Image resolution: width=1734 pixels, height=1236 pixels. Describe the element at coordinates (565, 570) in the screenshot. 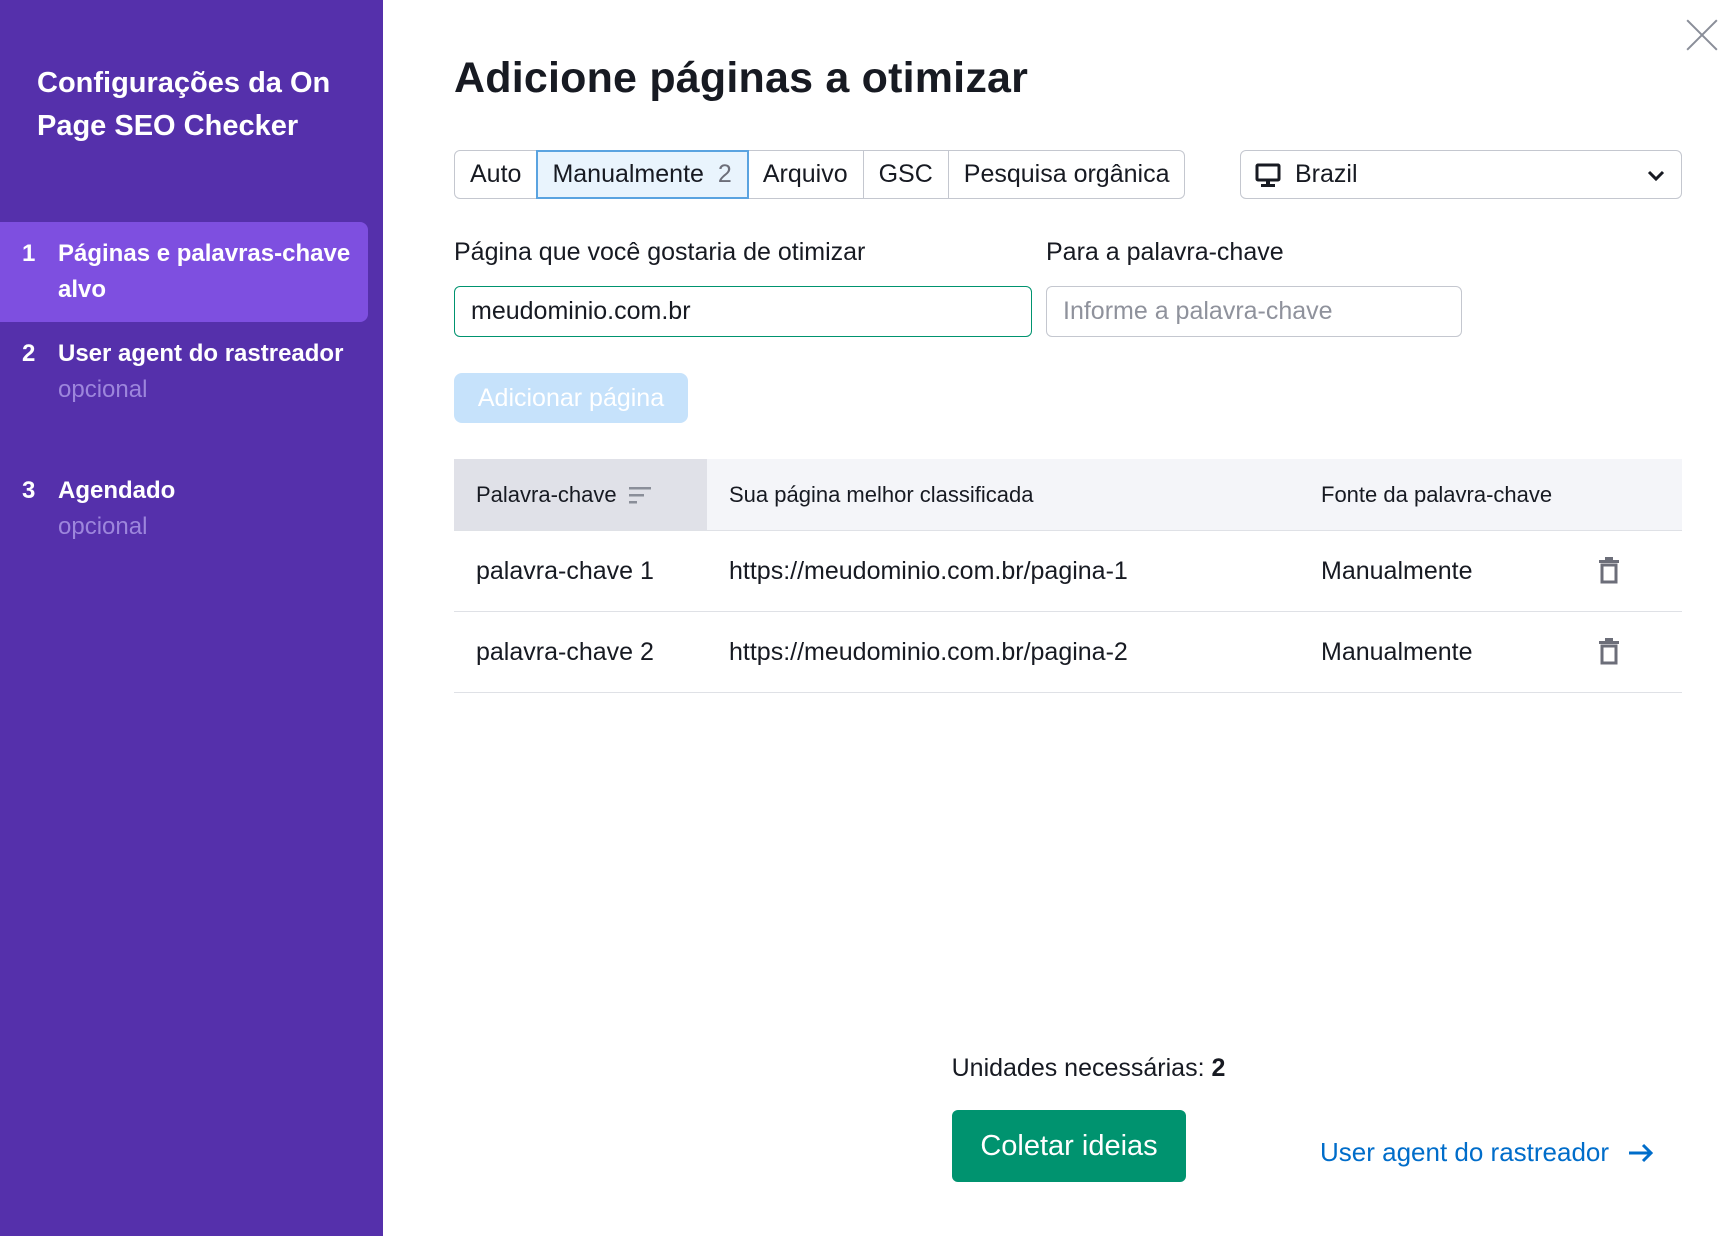

I see `row-keyword: palavra-chave 1` at that location.